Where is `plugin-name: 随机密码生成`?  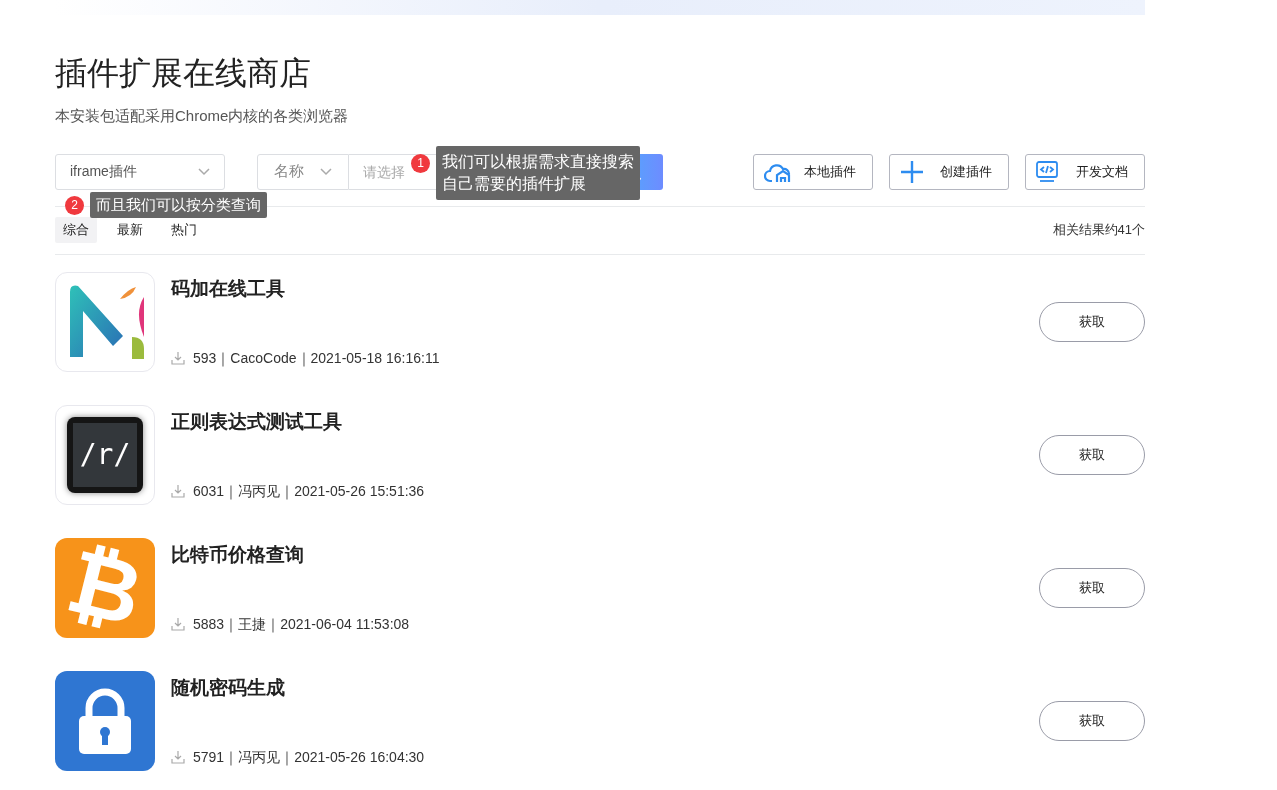
plugin-name: 随机密码生成 is located at coordinates (228, 687).